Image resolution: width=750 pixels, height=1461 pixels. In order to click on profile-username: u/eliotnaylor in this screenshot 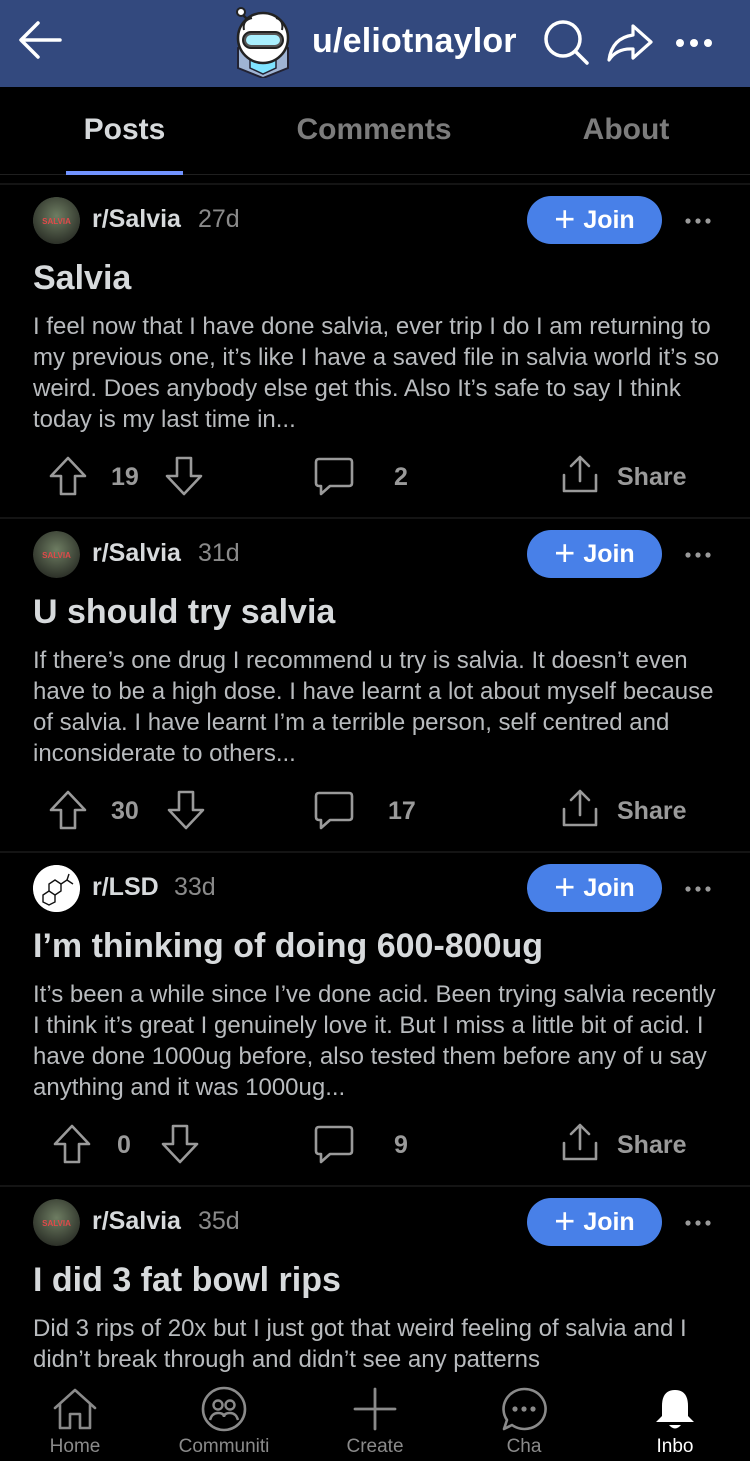, I will do `click(414, 41)`.